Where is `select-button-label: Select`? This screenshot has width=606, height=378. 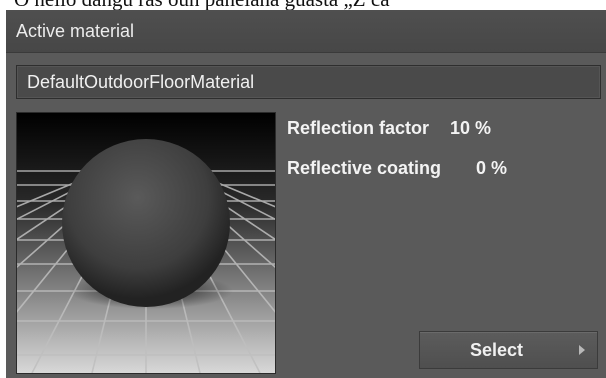
select-button-label: Select is located at coordinates (497, 350).